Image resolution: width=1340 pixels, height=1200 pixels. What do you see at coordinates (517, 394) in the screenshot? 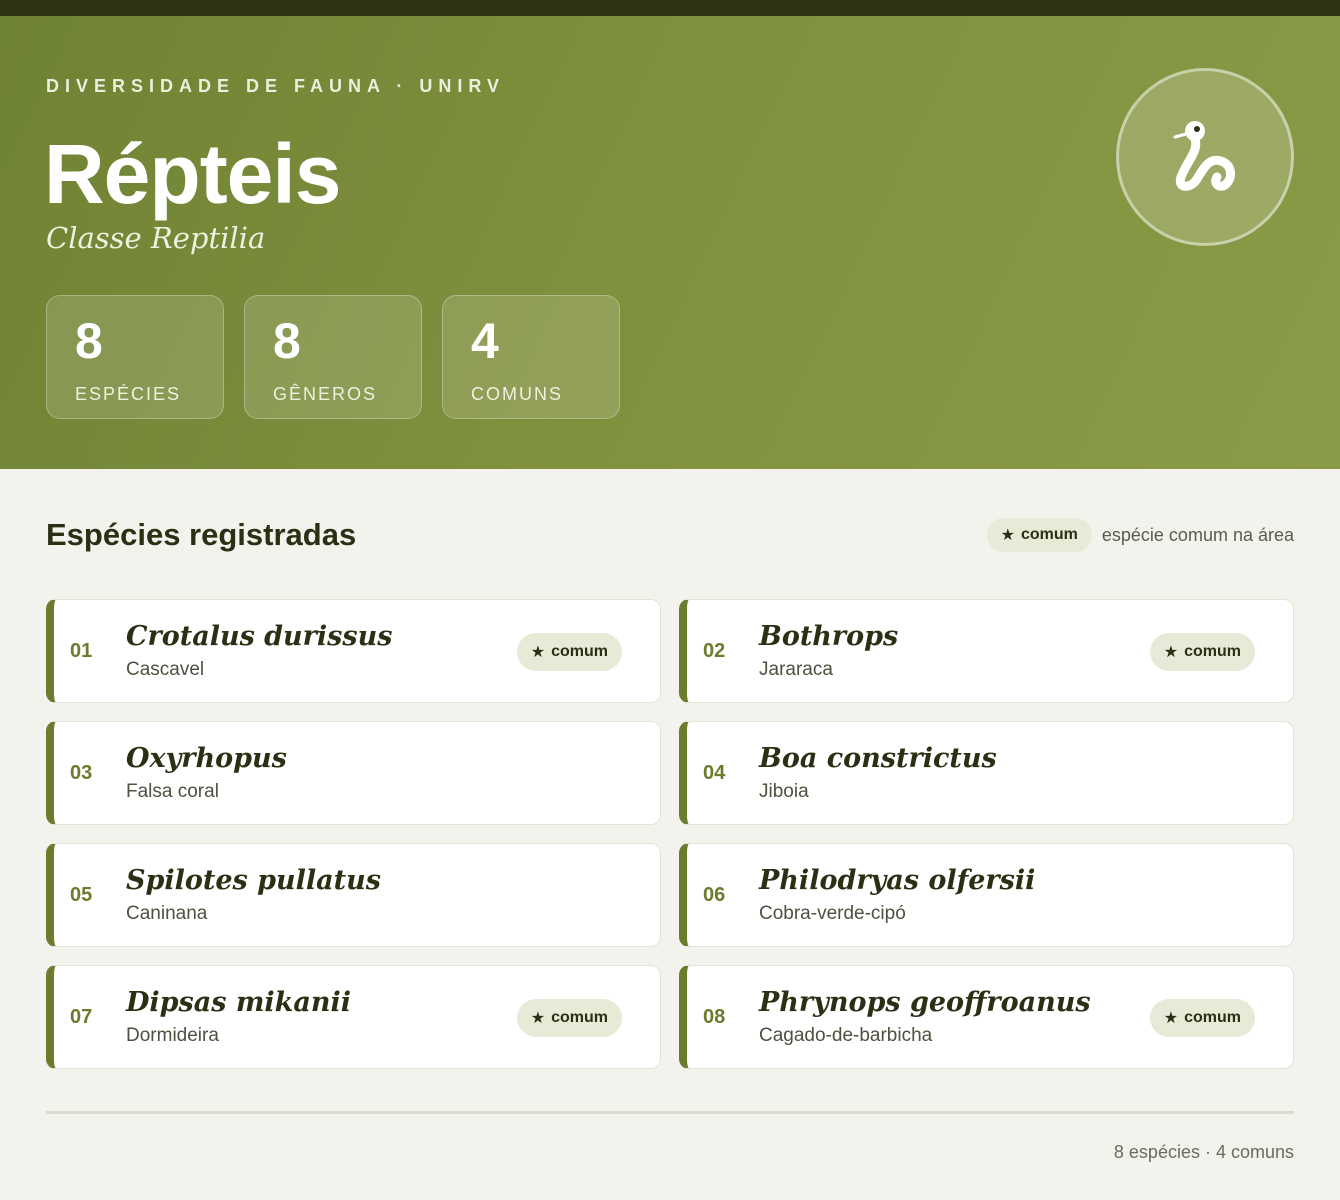
I see `stat-label: COMUNS` at bounding box center [517, 394].